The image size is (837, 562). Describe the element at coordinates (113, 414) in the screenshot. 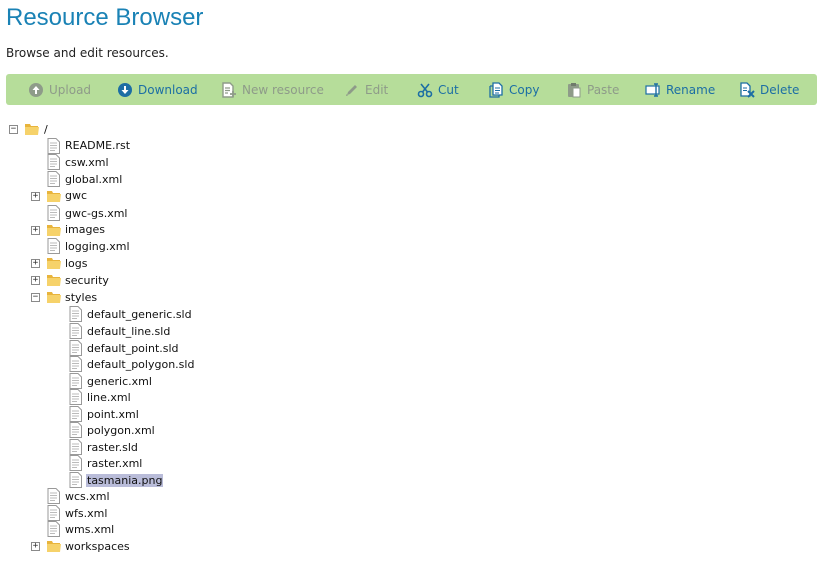

I see `tree-item-point: point.xml` at that location.